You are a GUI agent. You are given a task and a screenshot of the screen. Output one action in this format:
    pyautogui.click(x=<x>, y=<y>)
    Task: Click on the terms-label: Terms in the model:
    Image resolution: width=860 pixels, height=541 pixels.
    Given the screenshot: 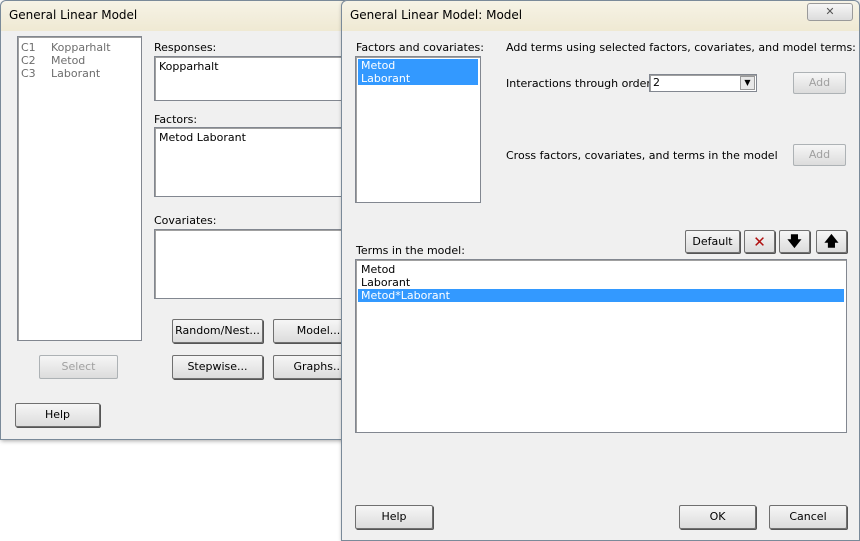 What is the action you would take?
    pyautogui.click(x=410, y=250)
    